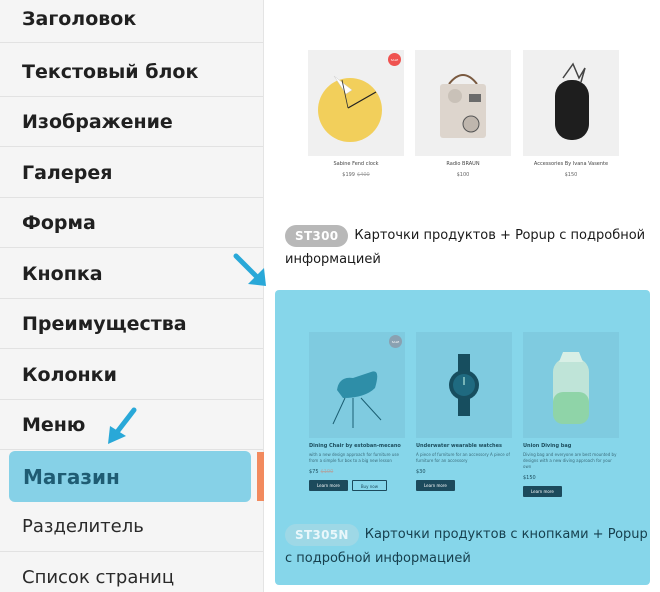 This screenshot has width=660, height=592. Describe the element at coordinates (369, 485) in the screenshot. I see `buy-now-button: Buy now` at that location.